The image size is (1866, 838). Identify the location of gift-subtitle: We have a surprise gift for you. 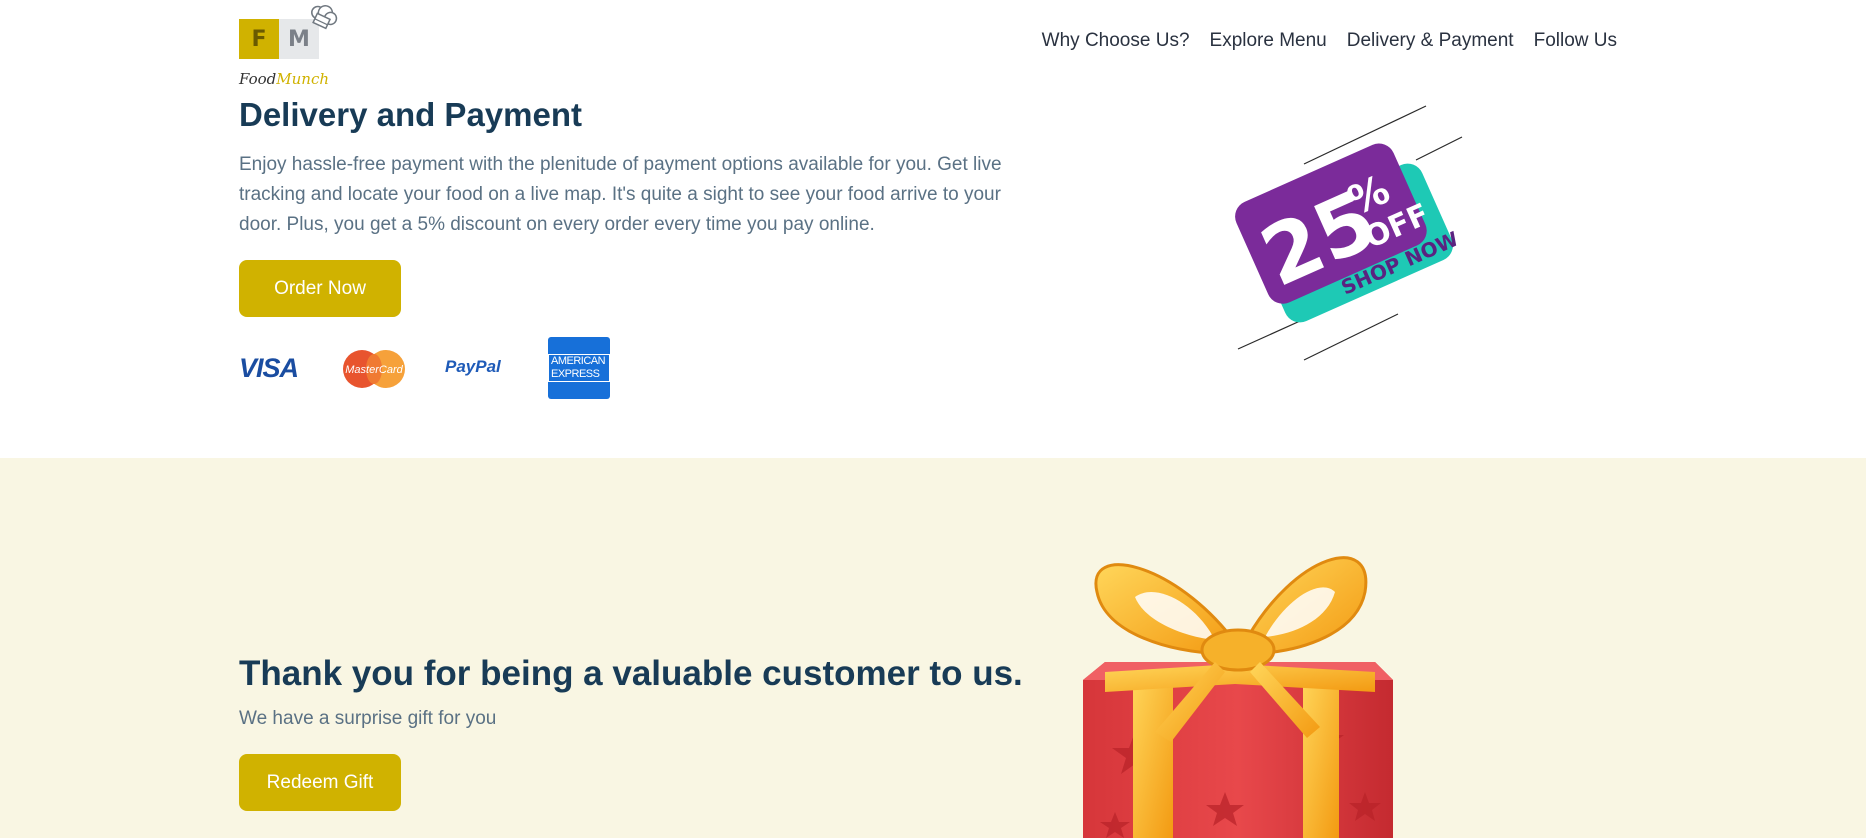
(368, 718).